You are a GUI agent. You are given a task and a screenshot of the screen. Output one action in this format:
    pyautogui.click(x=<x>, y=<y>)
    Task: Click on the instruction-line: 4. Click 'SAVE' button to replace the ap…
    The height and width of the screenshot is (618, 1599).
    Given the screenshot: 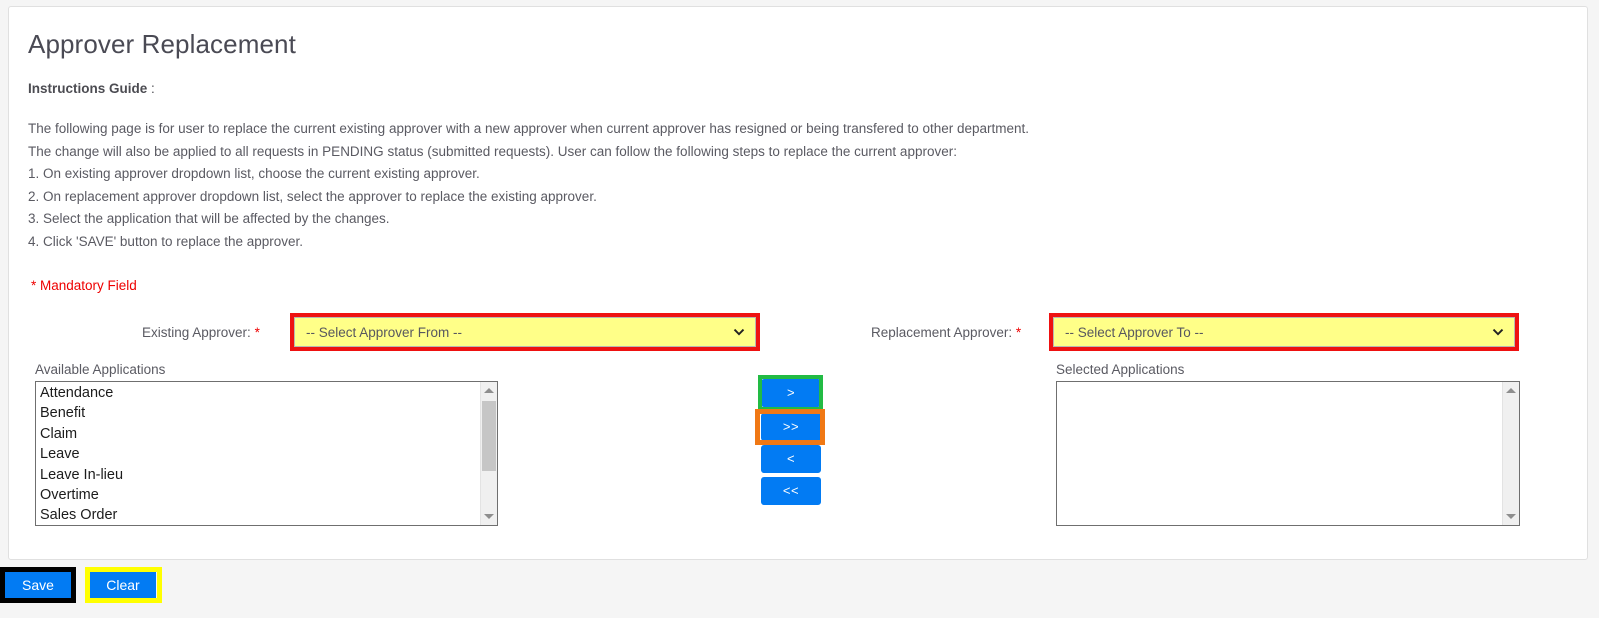 What is the action you would take?
    pyautogui.click(x=166, y=241)
    